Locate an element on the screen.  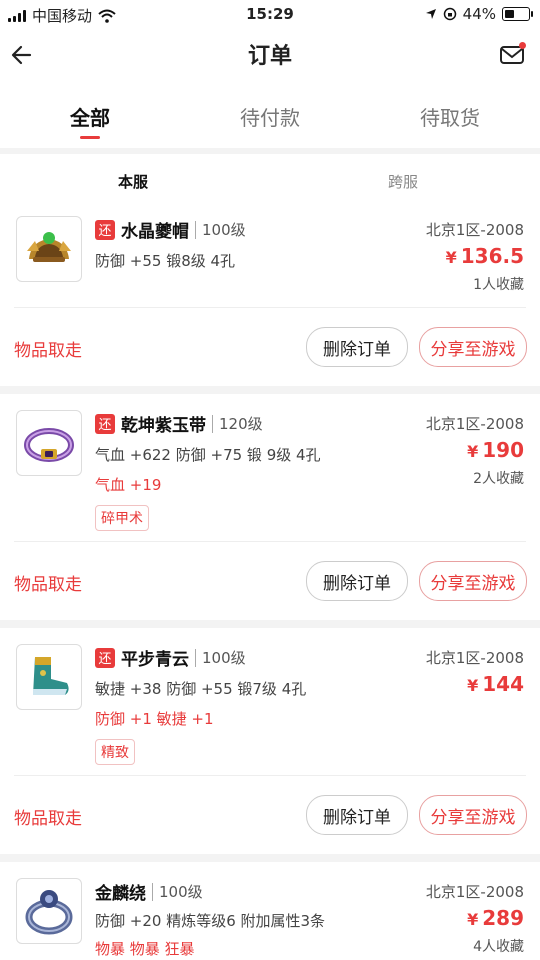
item-name: 平步青云 is located at coordinates (155, 660).